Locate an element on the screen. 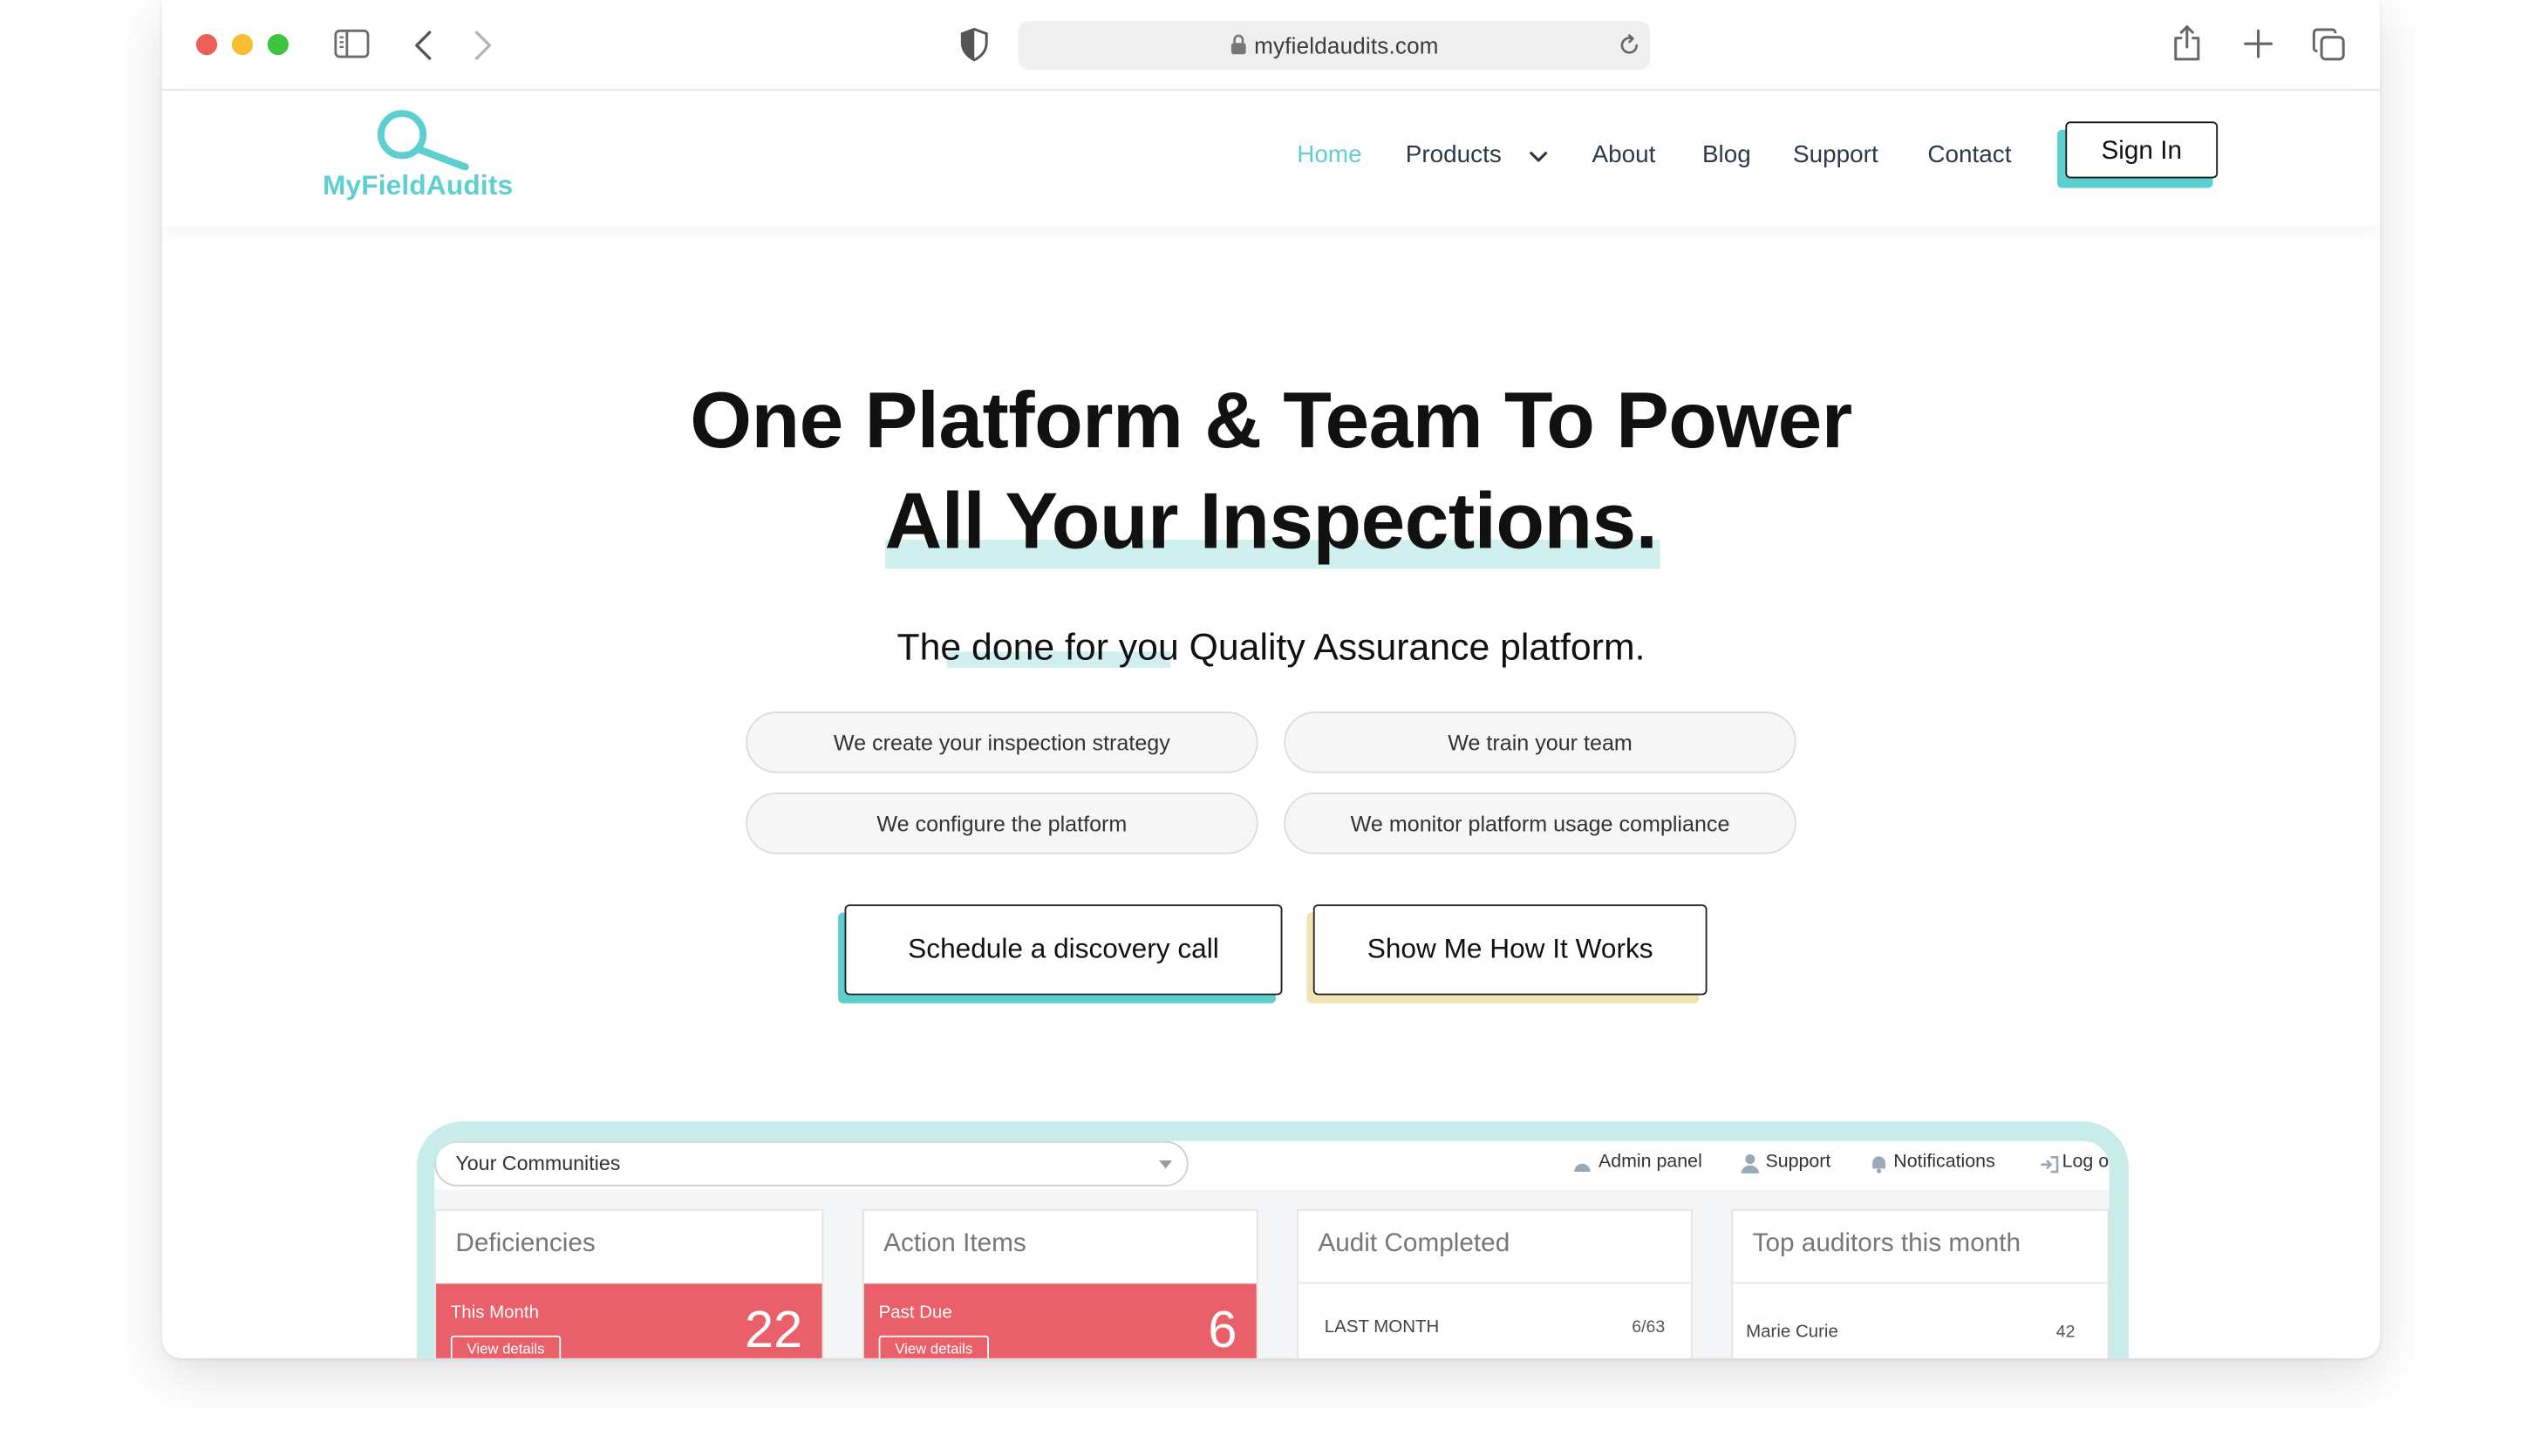 Image resolution: width=2529 pixels, height=1456 pixels. feature-chip: We configure the platform is located at coordinates (1002, 823).